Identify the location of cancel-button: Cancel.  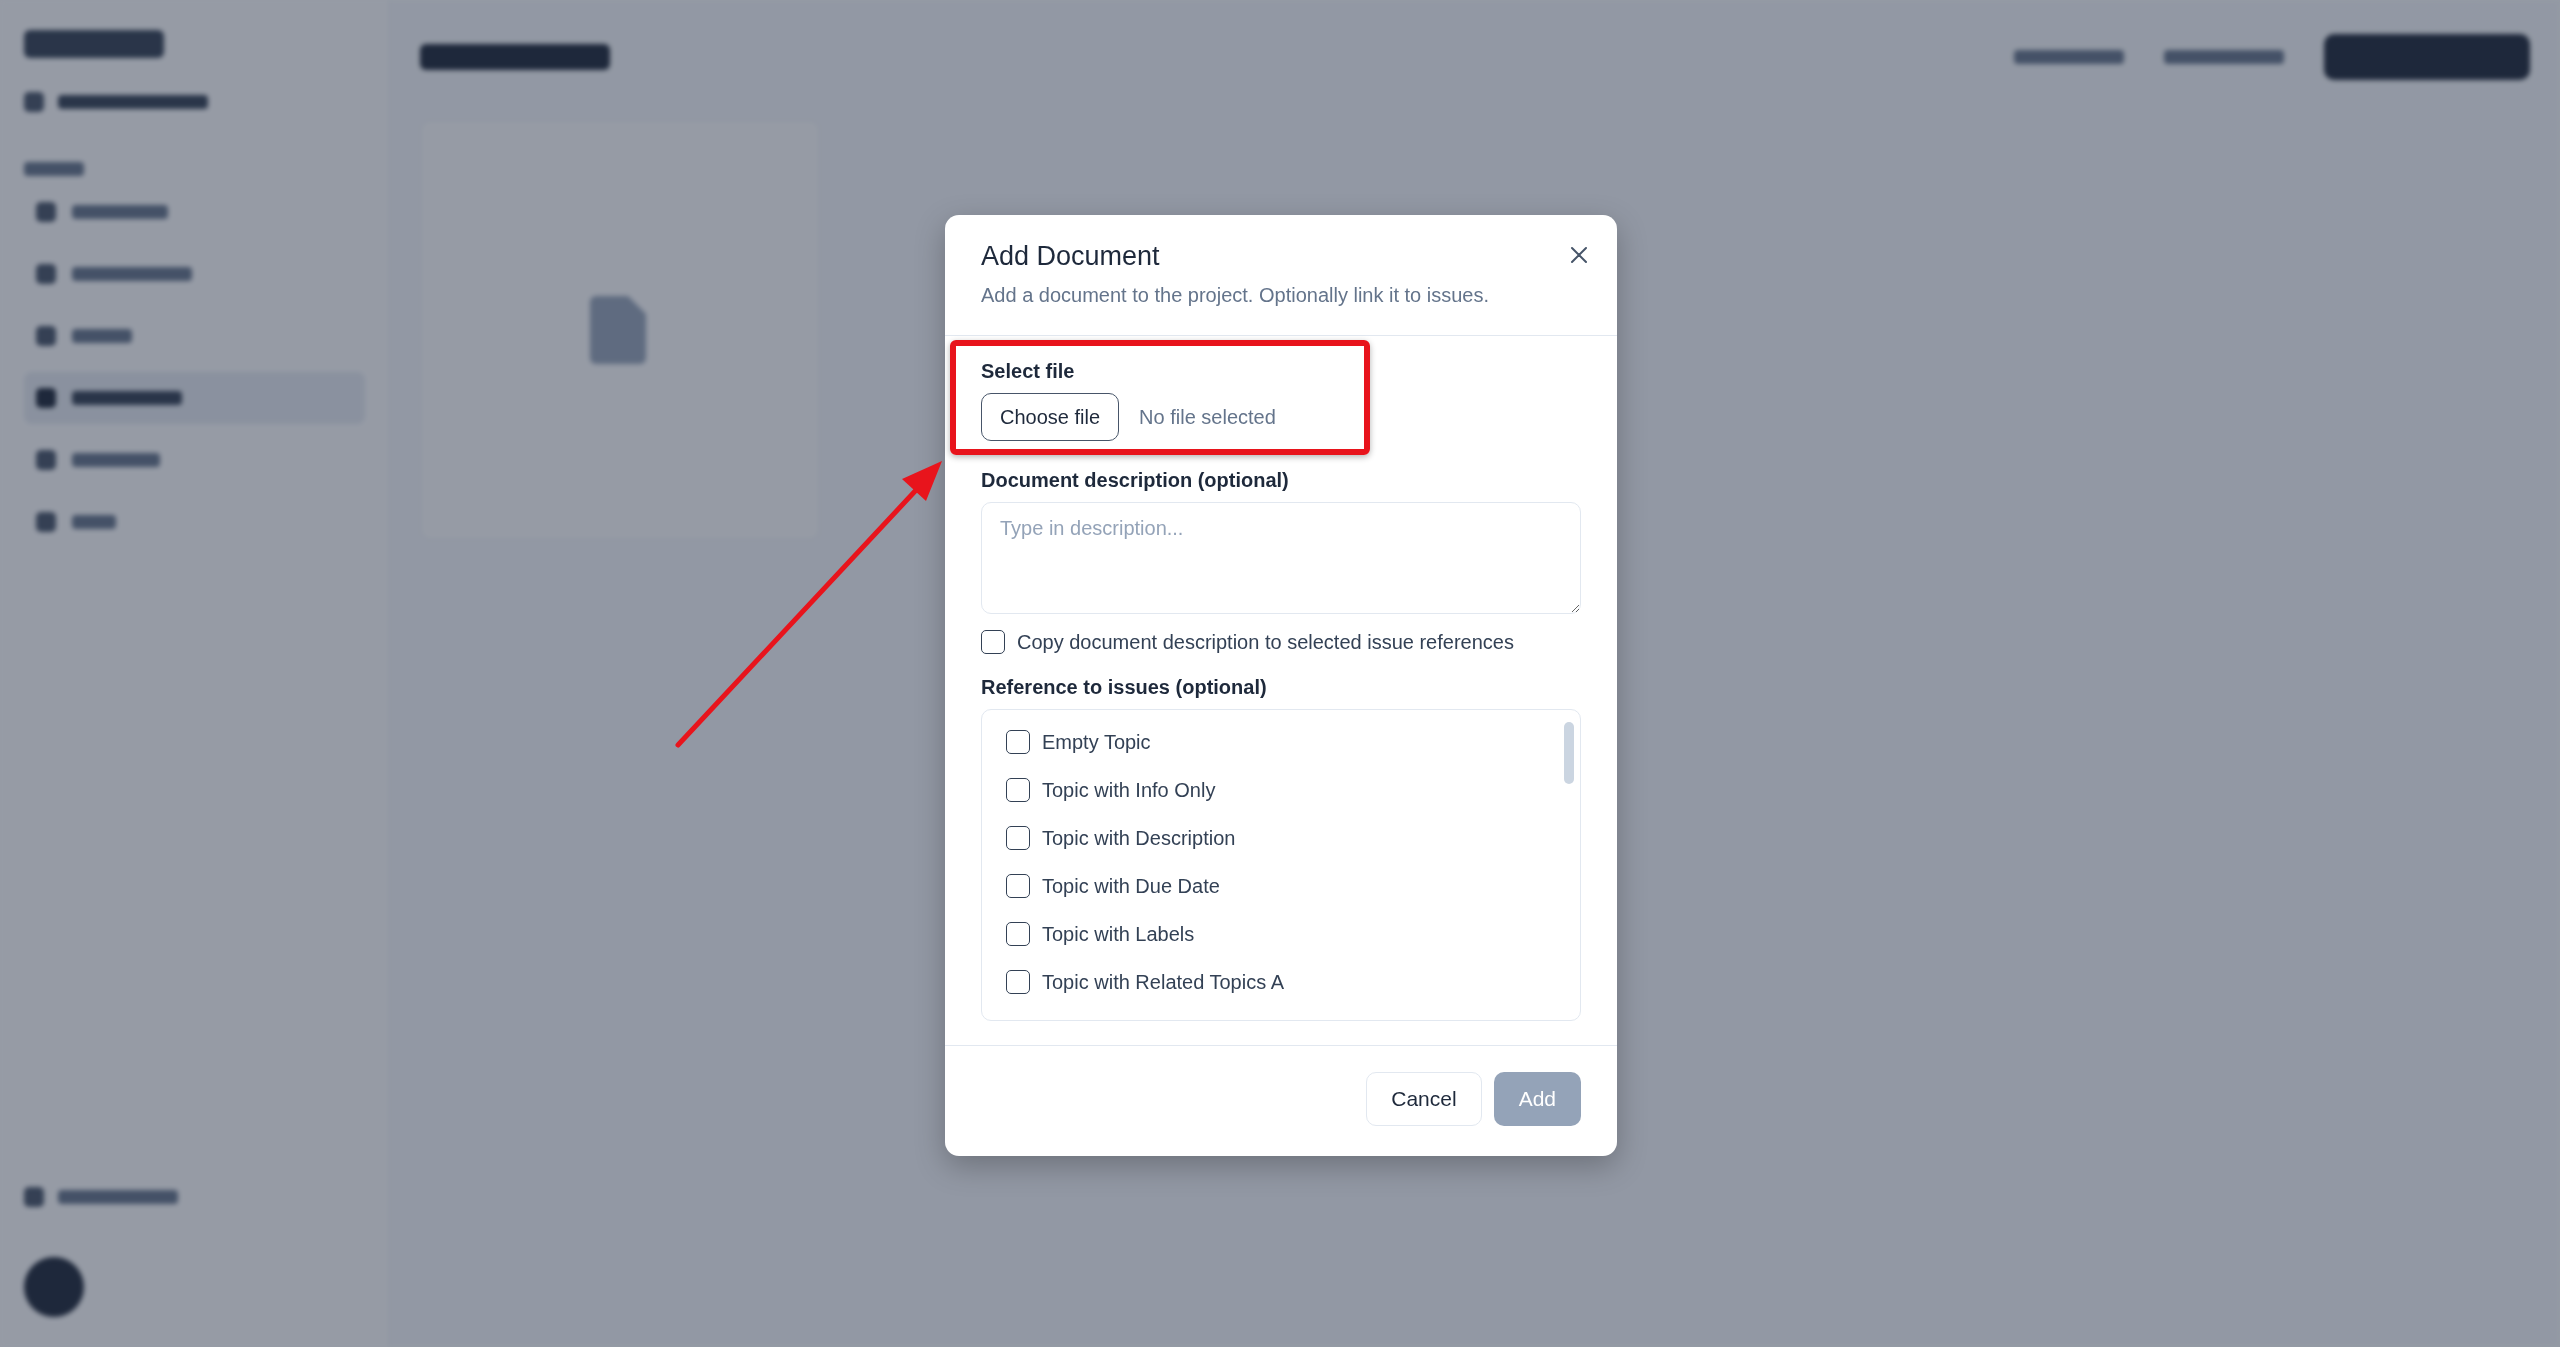
(1424, 1099).